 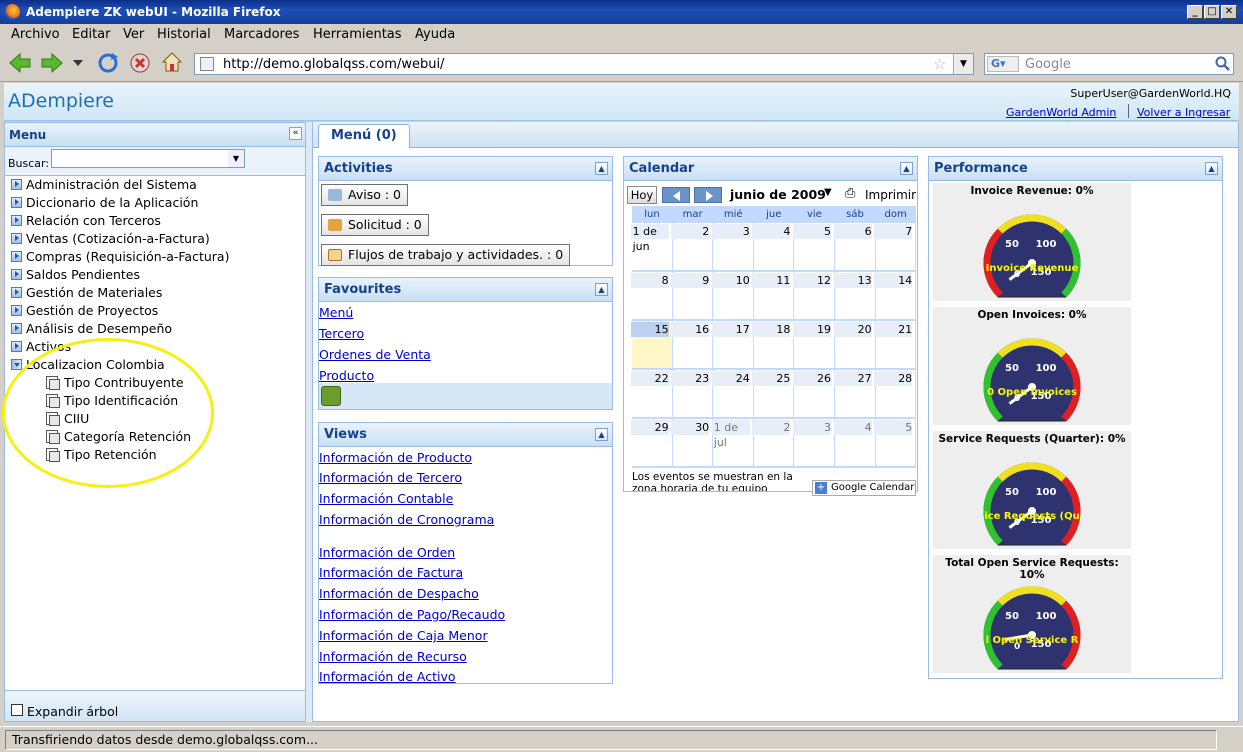 What do you see at coordinates (708, 195) in the screenshot?
I see `next-month-button` at bounding box center [708, 195].